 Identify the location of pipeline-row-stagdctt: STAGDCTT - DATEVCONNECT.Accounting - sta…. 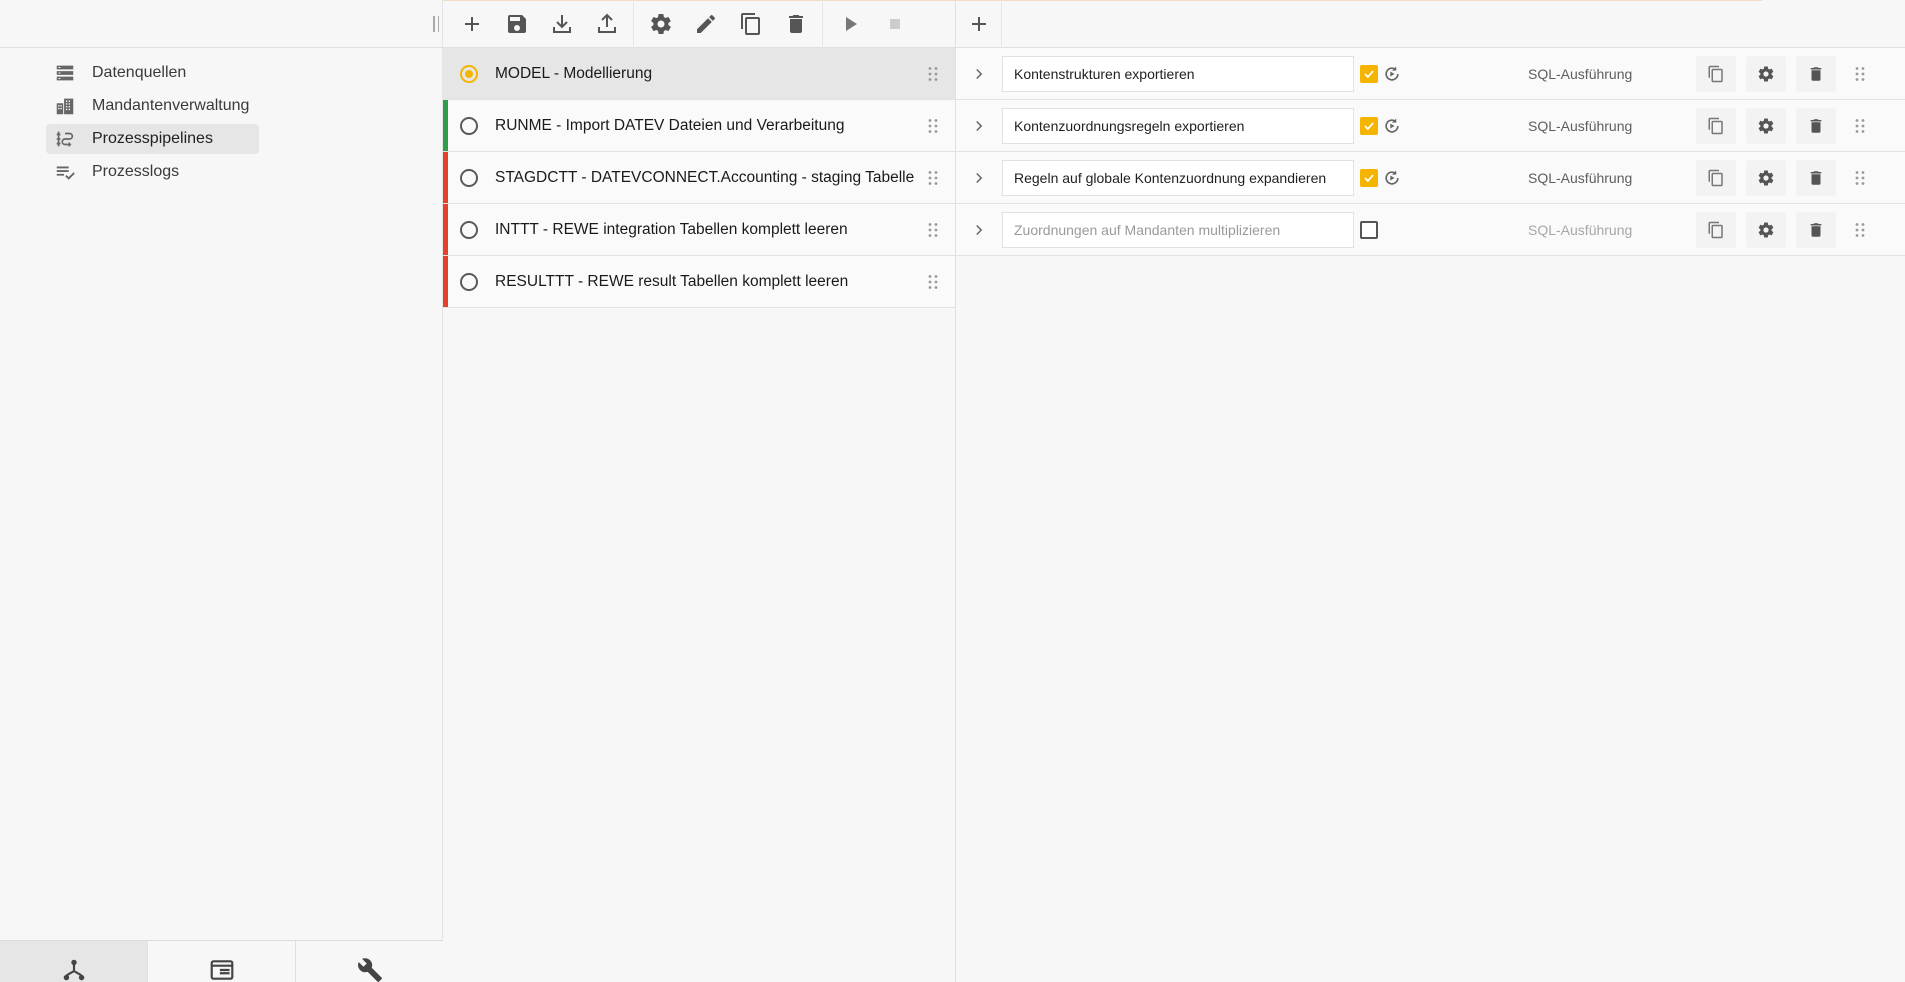
(699, 178).